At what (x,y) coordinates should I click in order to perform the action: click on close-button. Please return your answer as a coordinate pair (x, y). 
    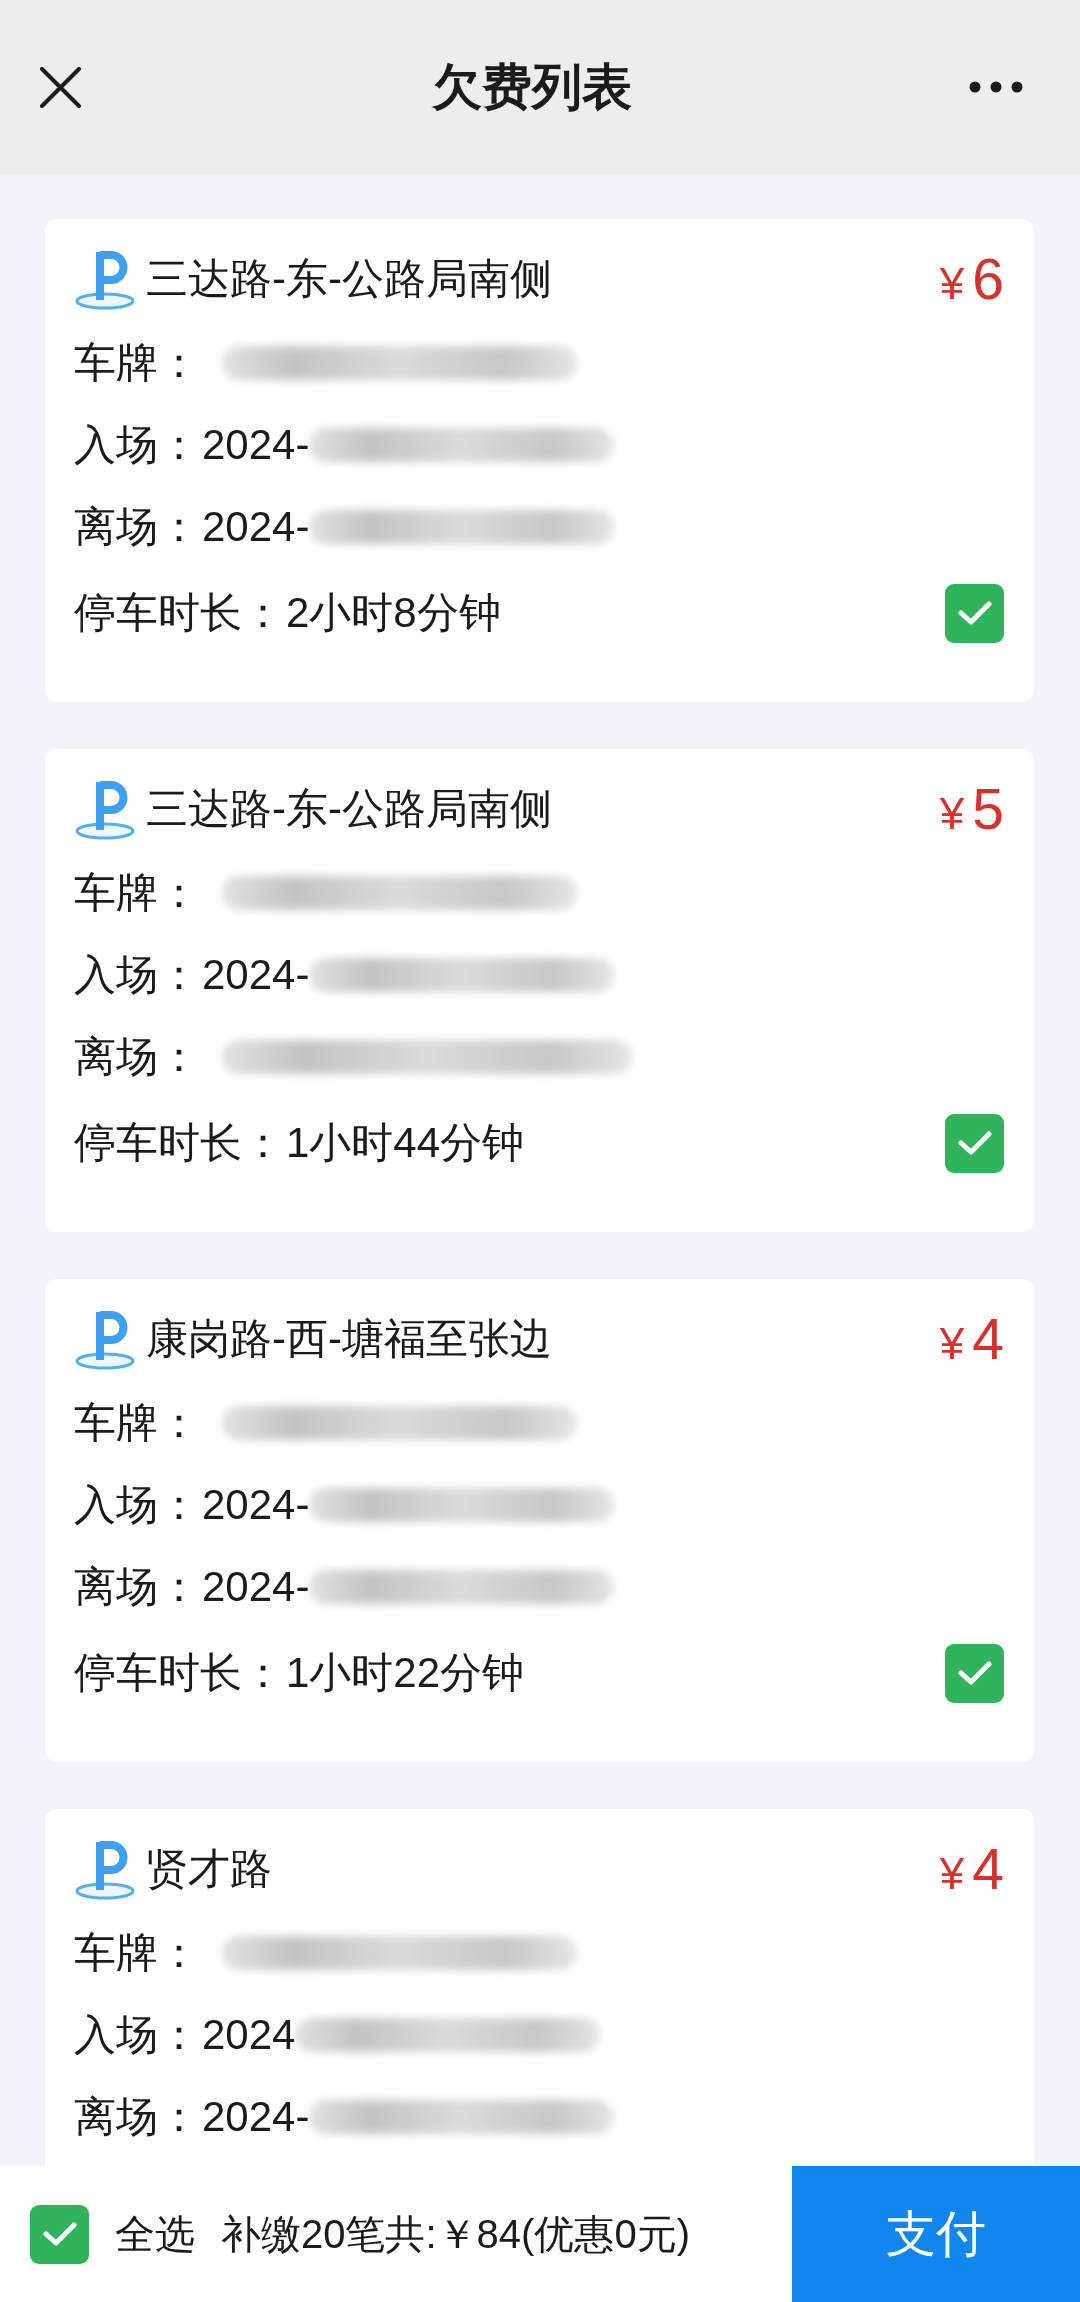
    Looking at the image, I should click on (60, 87).